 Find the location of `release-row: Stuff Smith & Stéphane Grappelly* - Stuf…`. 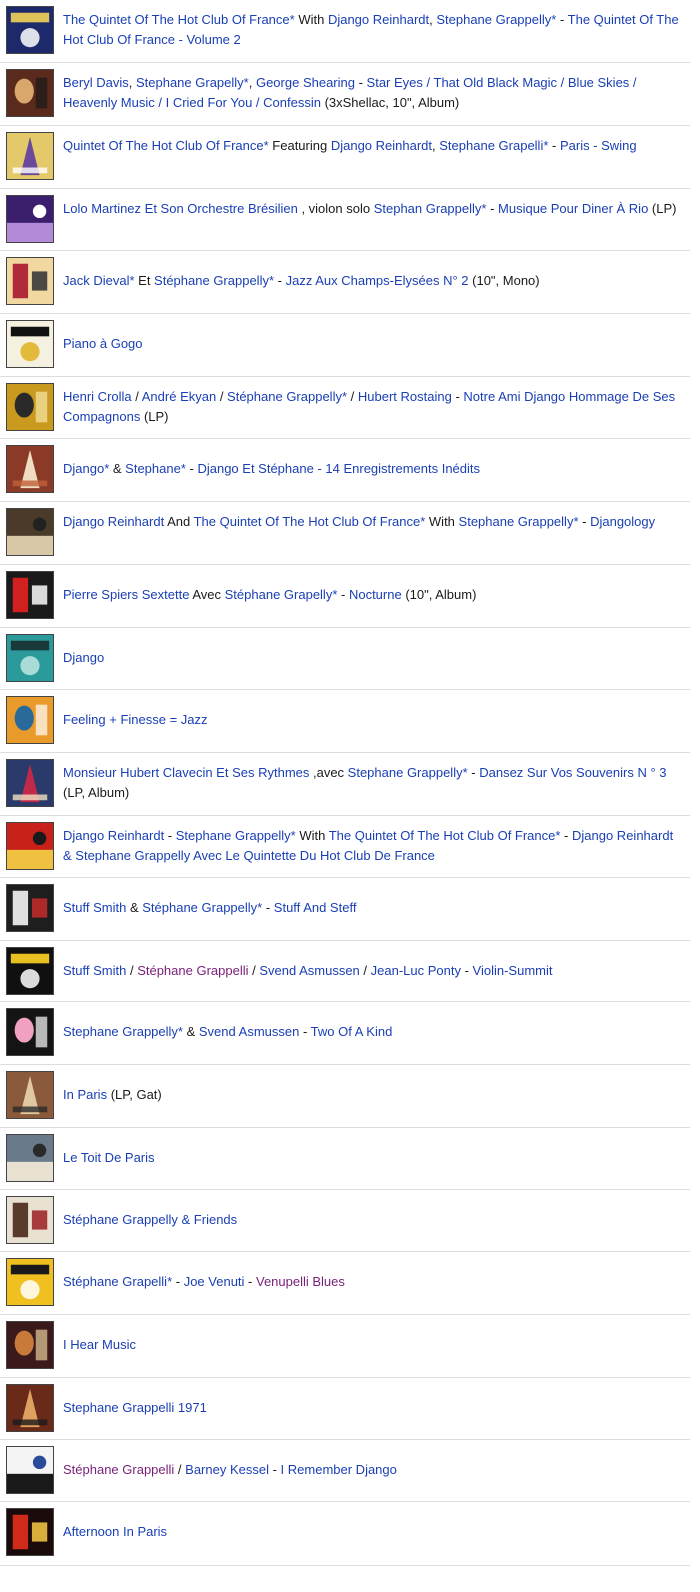

release-row: Stuff Smith & Stéphane Grappelly* - Stuf… is located at coordinates (345, 909).